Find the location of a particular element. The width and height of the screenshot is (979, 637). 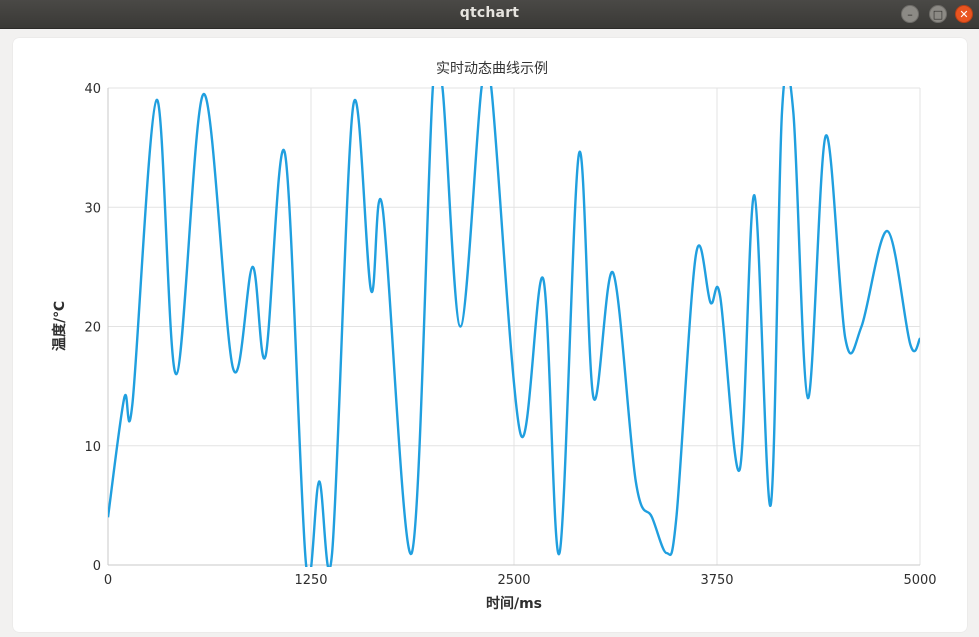

y-tick-label: 10 is located at coordinates (92, 447).